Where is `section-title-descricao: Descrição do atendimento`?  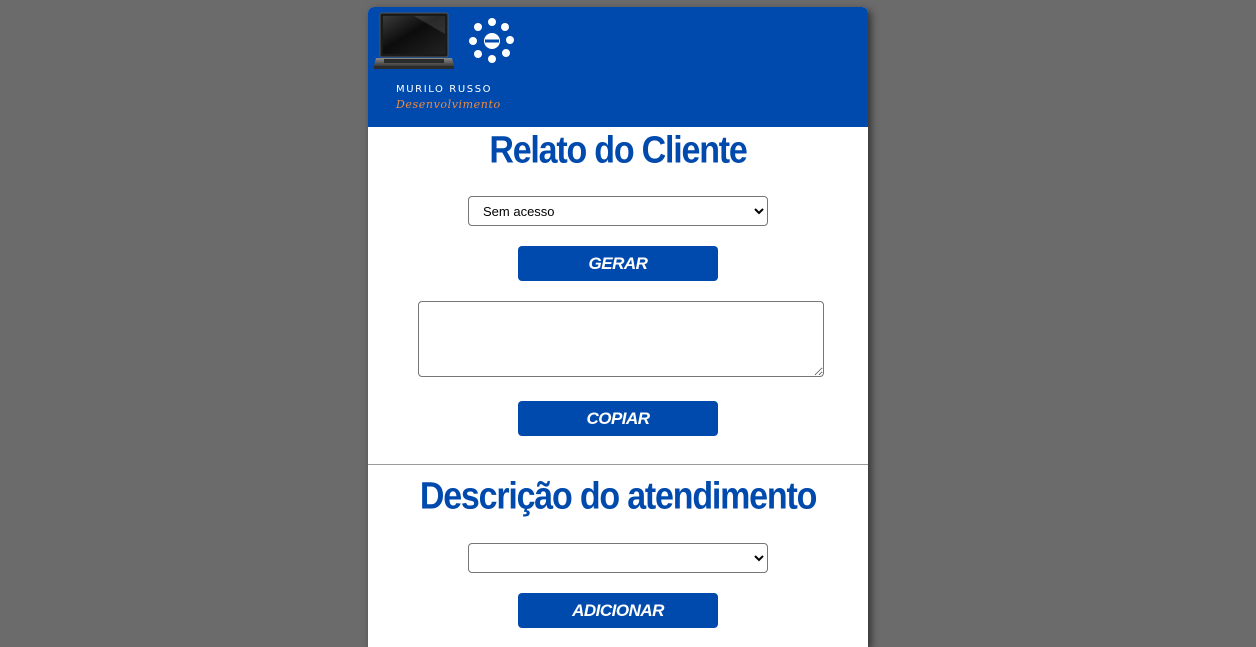 section-title-descricao: Descrição do atendimento is located at coordinates (618, 496).